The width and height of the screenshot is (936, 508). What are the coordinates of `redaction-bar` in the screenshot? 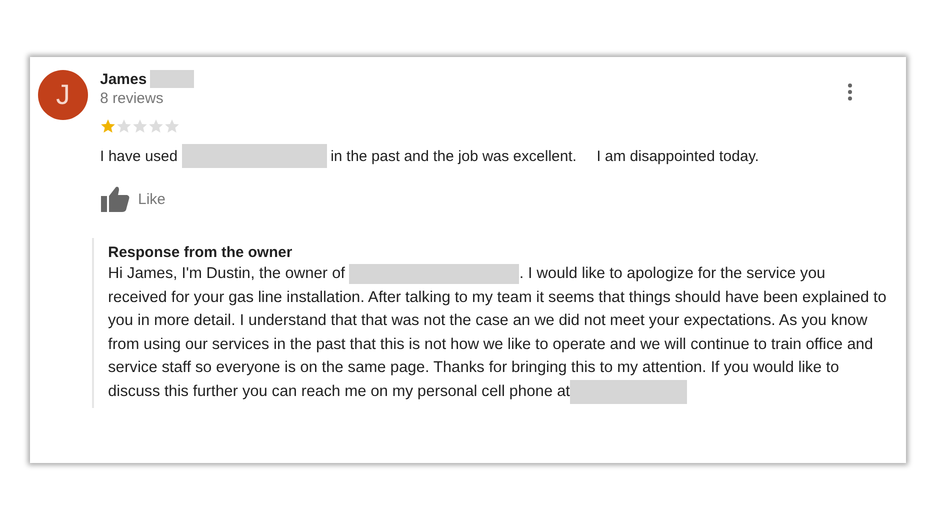 It's located at (172, 79).